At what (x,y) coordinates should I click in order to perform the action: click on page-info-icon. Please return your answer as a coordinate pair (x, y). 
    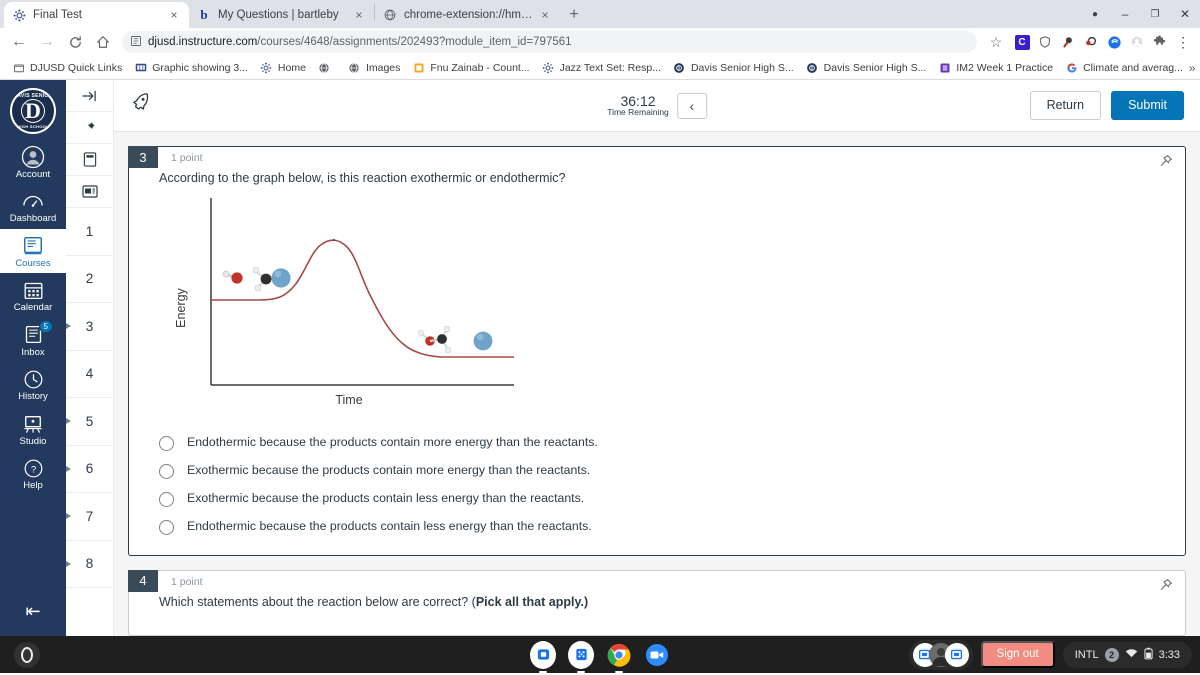
    Looking at the image, I should click on (136, 42).